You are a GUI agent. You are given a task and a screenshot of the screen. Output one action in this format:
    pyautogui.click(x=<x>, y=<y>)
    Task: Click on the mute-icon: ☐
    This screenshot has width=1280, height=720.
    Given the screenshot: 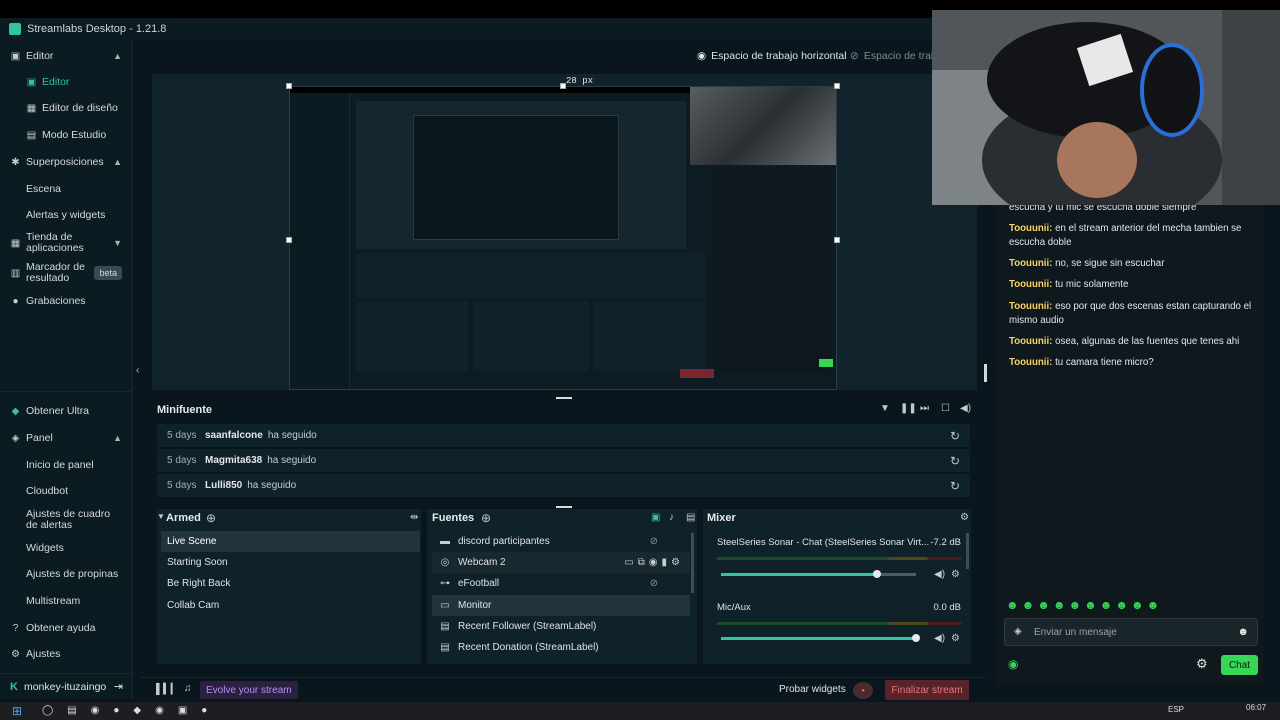 What is the action you would take?
    pyautogui.click(x=945, y=408)
    